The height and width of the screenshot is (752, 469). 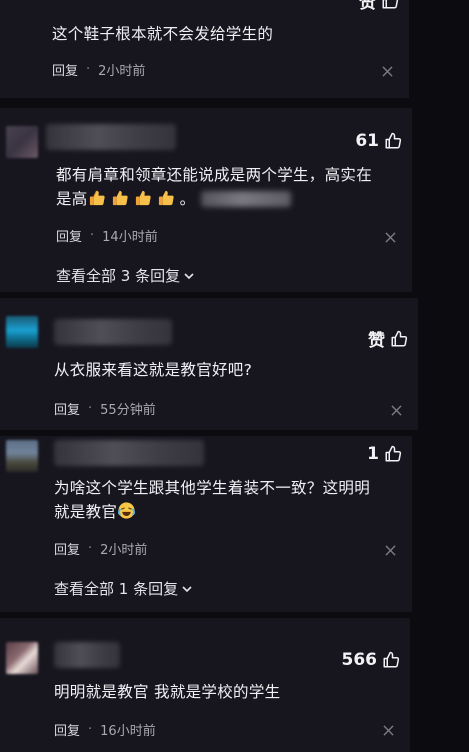 I want to click on view-all-replies: 查看全部 3 条回复, so click(x=125, y=275).